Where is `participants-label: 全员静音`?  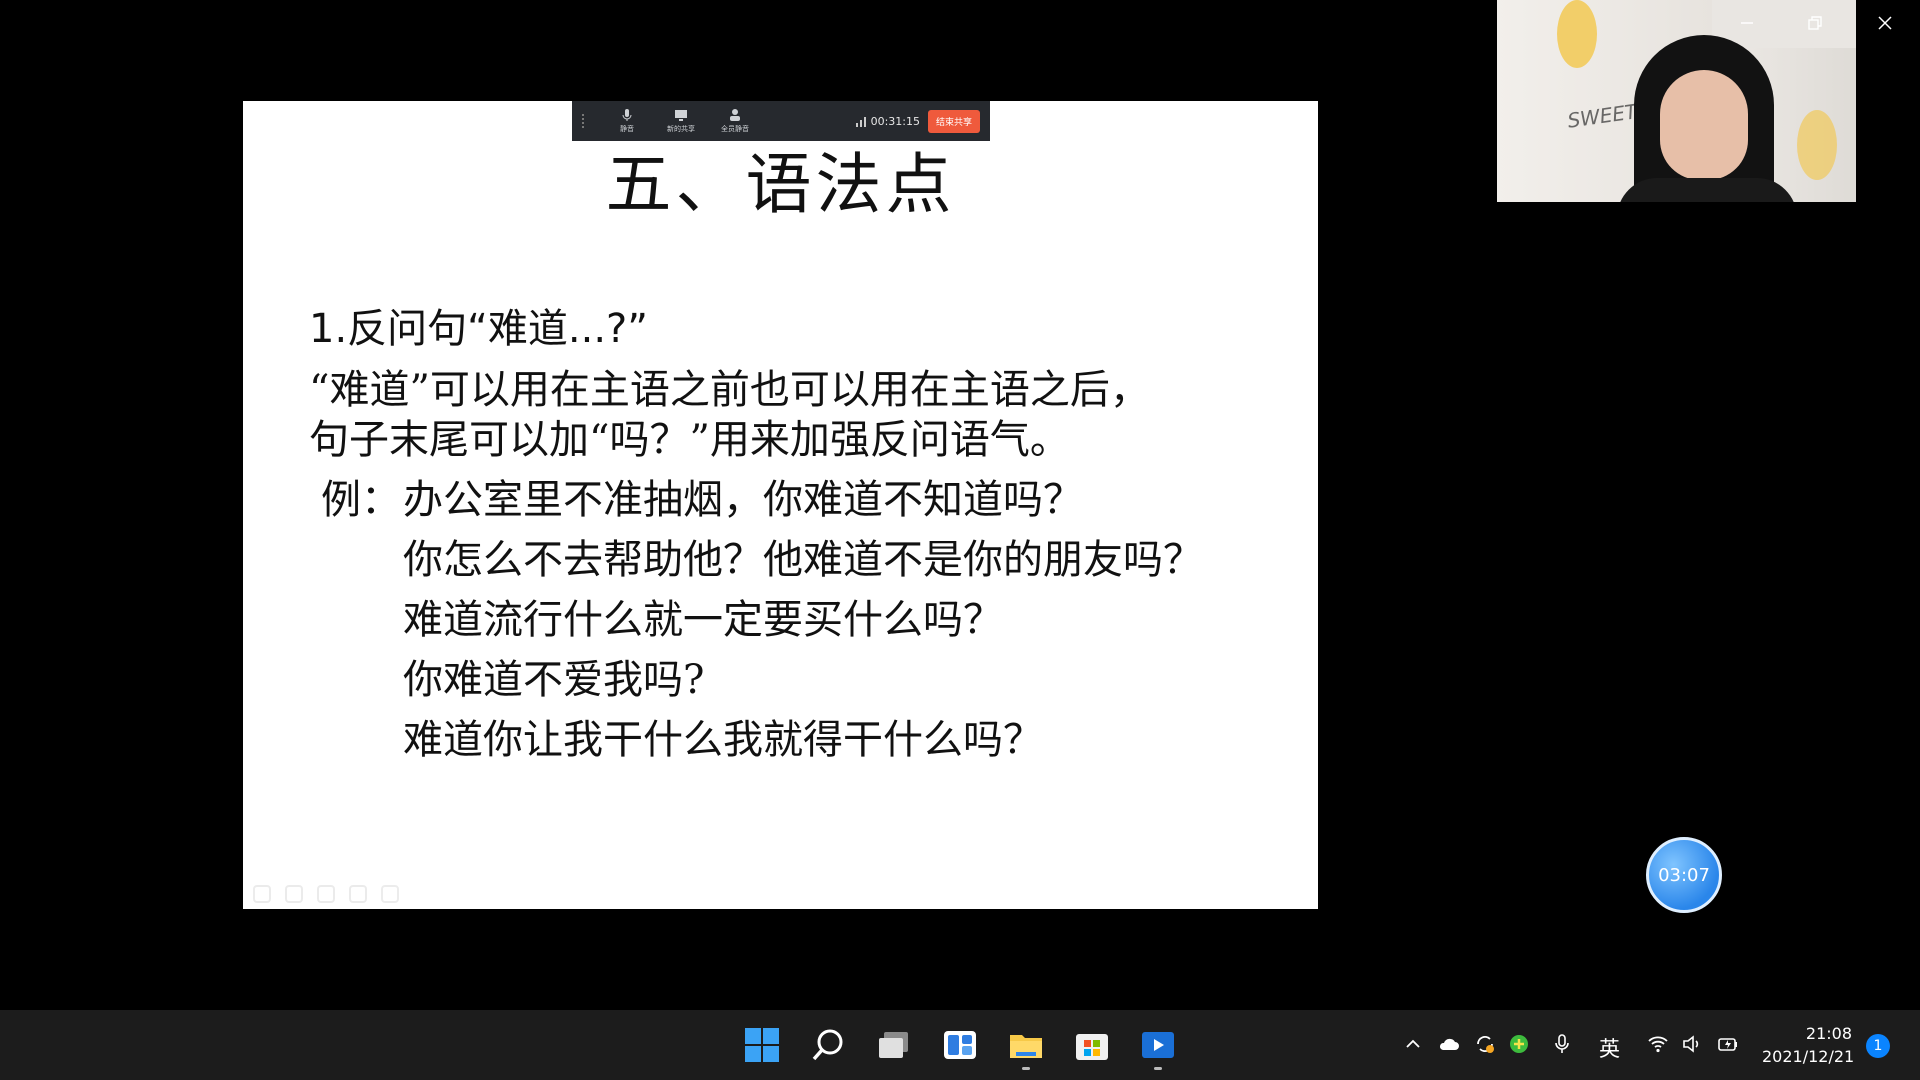
participants-label: 全员静音 is located at coordinates (735, 129).